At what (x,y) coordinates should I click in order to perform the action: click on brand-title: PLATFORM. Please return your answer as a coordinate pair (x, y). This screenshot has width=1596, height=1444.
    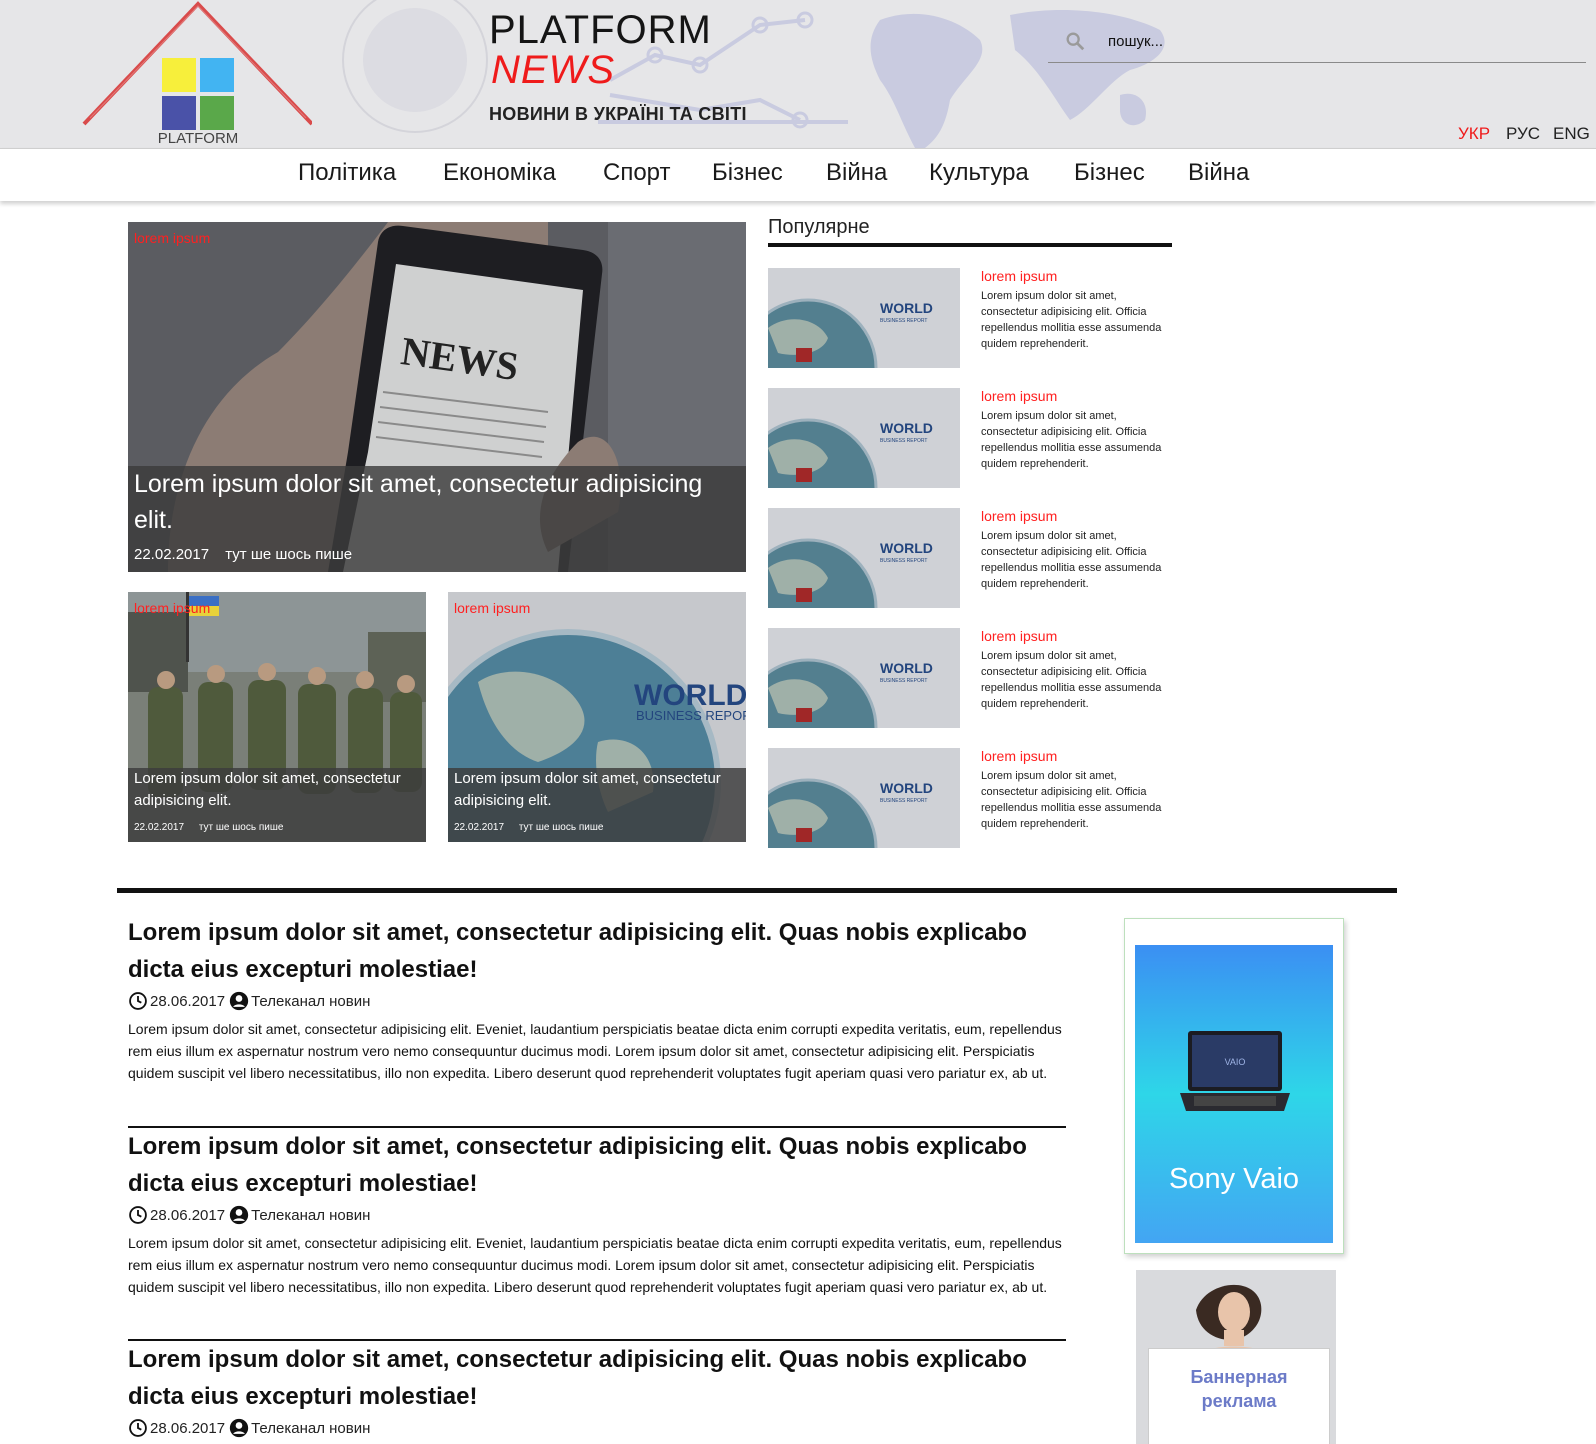
    Looking at the image, I should click on (600, 30).